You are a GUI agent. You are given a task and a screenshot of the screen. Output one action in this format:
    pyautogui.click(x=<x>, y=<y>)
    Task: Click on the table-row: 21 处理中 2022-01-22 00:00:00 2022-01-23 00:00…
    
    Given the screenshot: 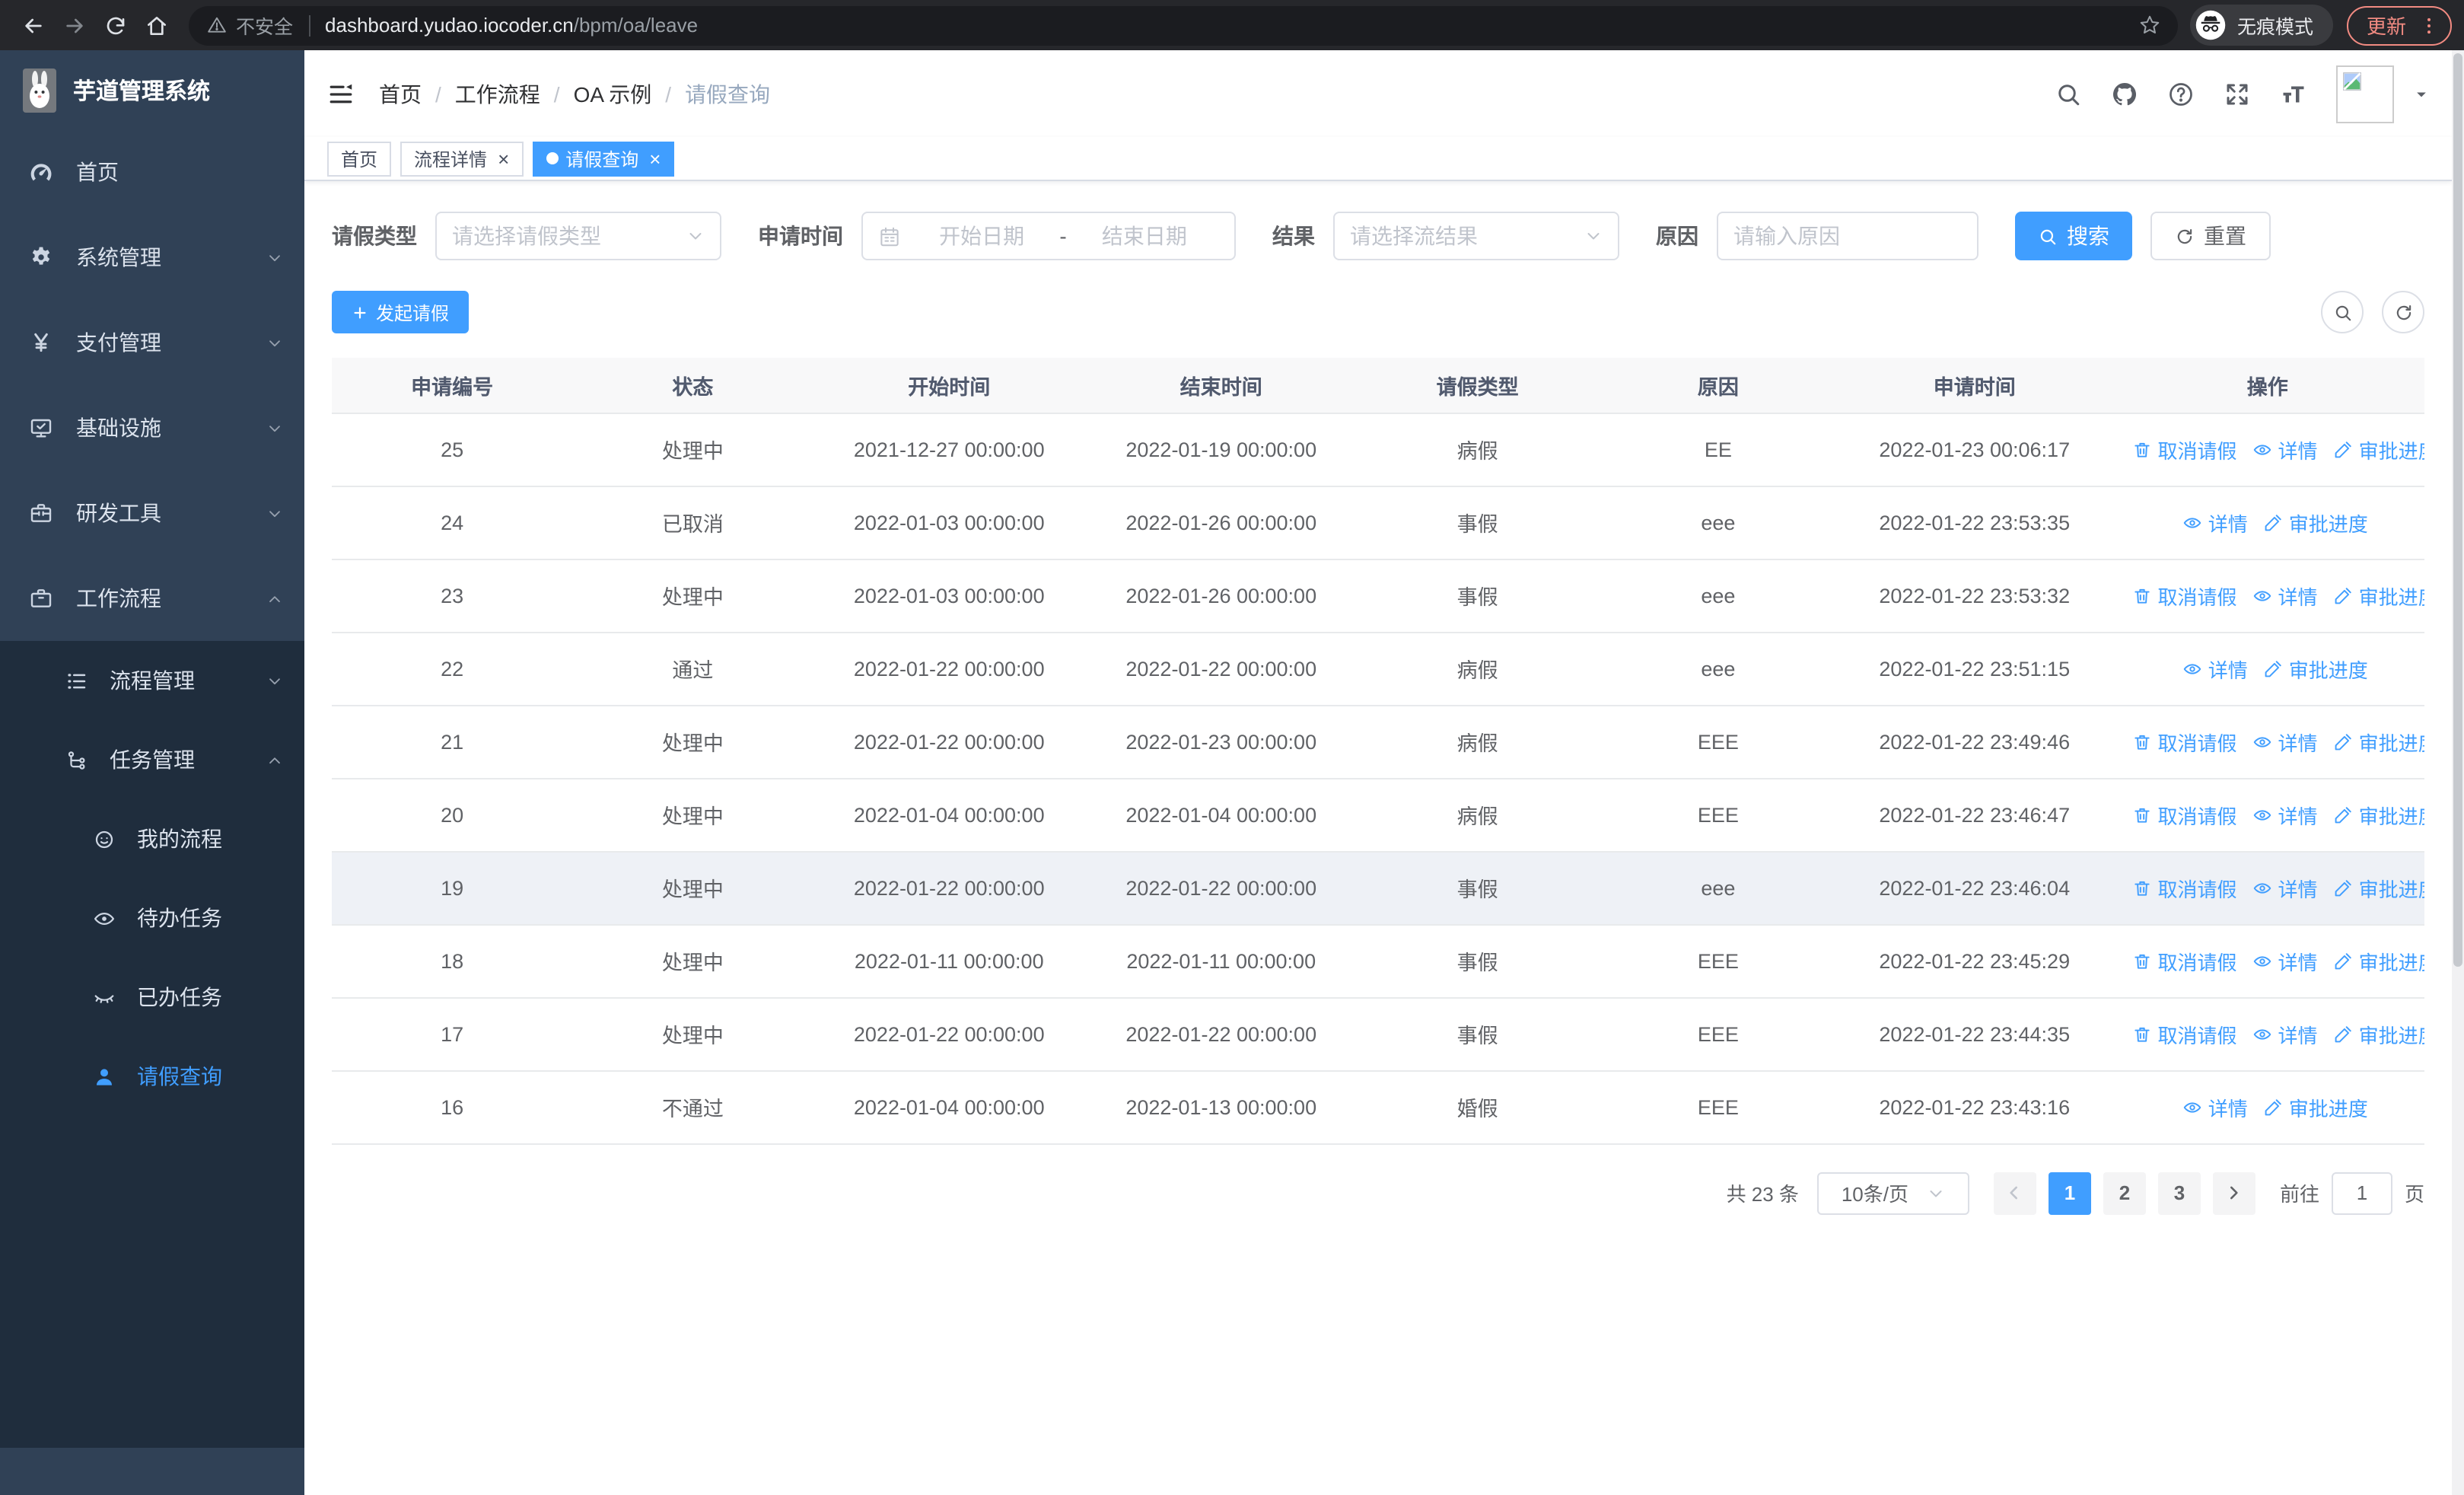 What is the action you would take?
    pyautogui.click(x=1378, y=742)
    